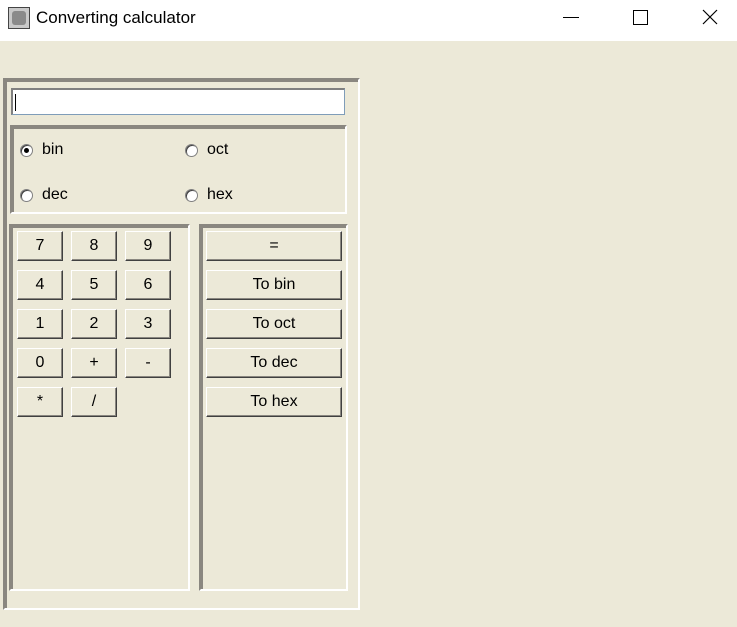 This screenshot has height=627, width=737. What do you see at coordinates (26, 195) in the screenshot?
I see `radio-dec-indicator` at bounding box center [26, 195].